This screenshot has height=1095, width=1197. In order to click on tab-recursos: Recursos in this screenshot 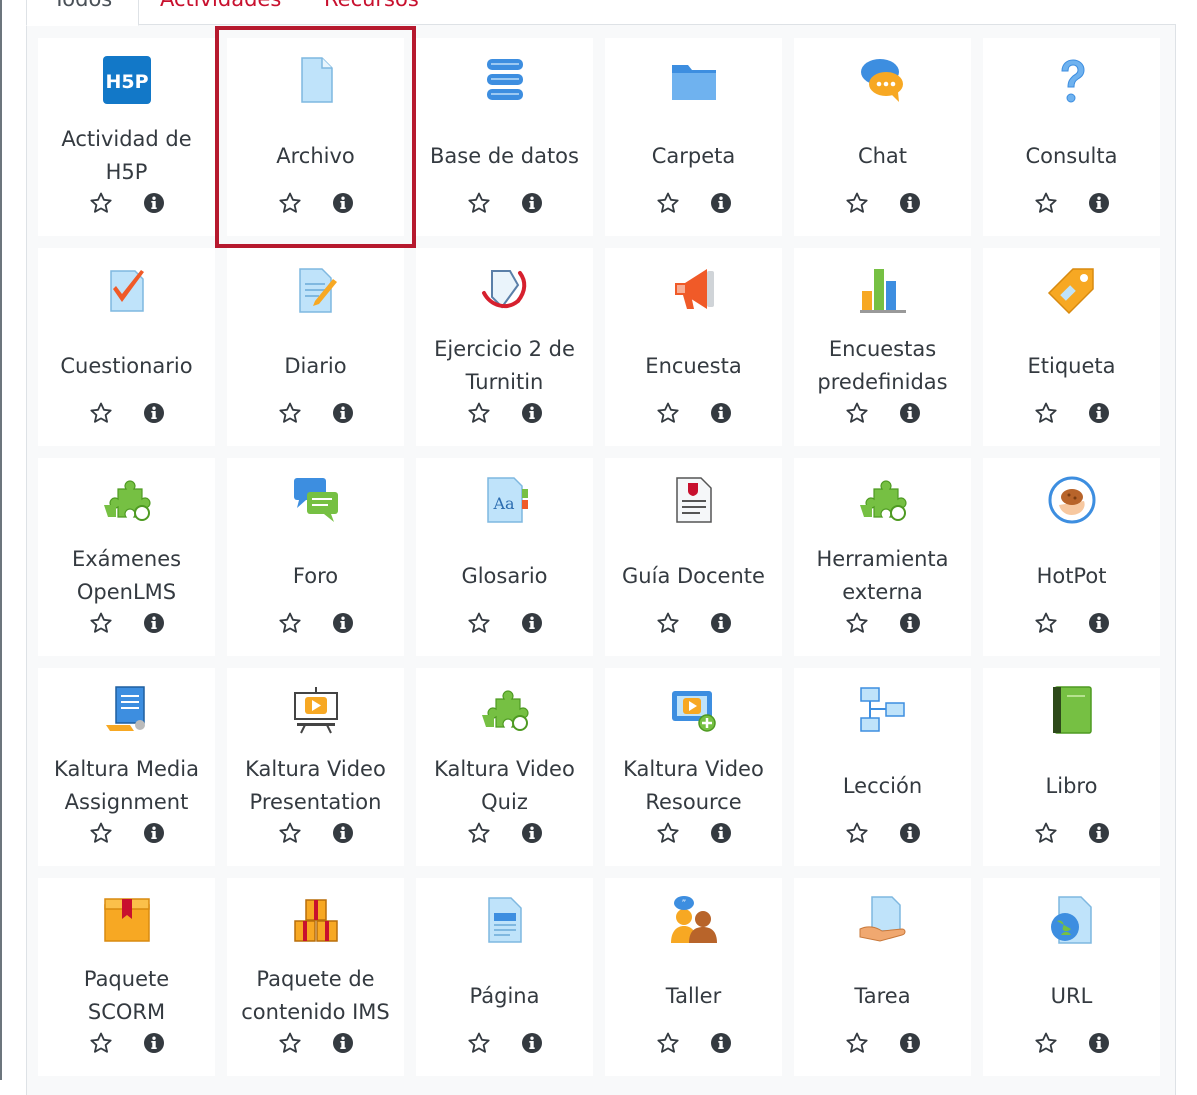, I will do `click(371, 7)`.